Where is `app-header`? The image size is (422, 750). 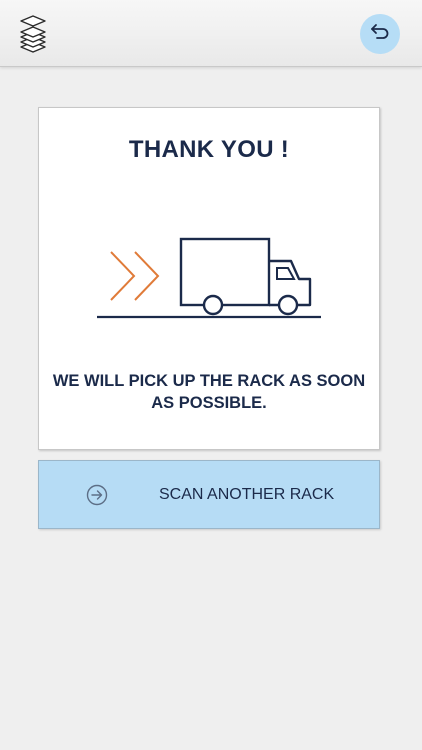
app-header is located at coordinates (211, 33).